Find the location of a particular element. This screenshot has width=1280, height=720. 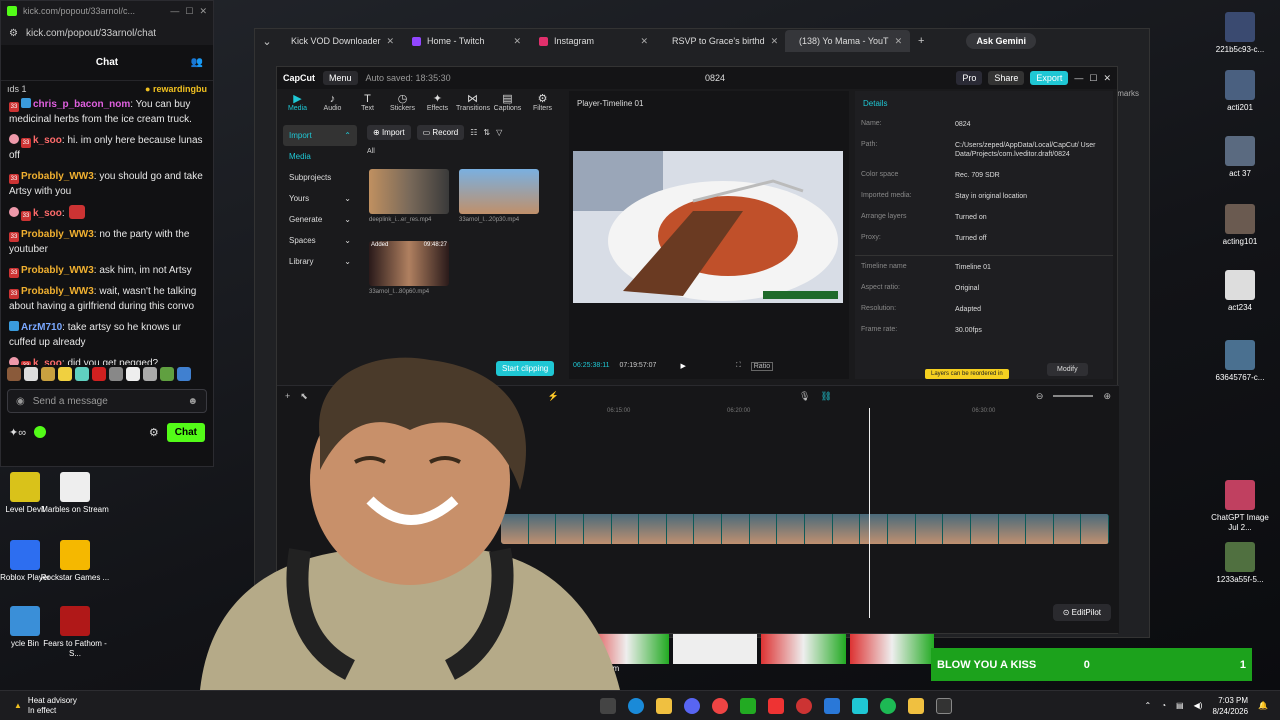

playhead is located at coordinates (869, 513).